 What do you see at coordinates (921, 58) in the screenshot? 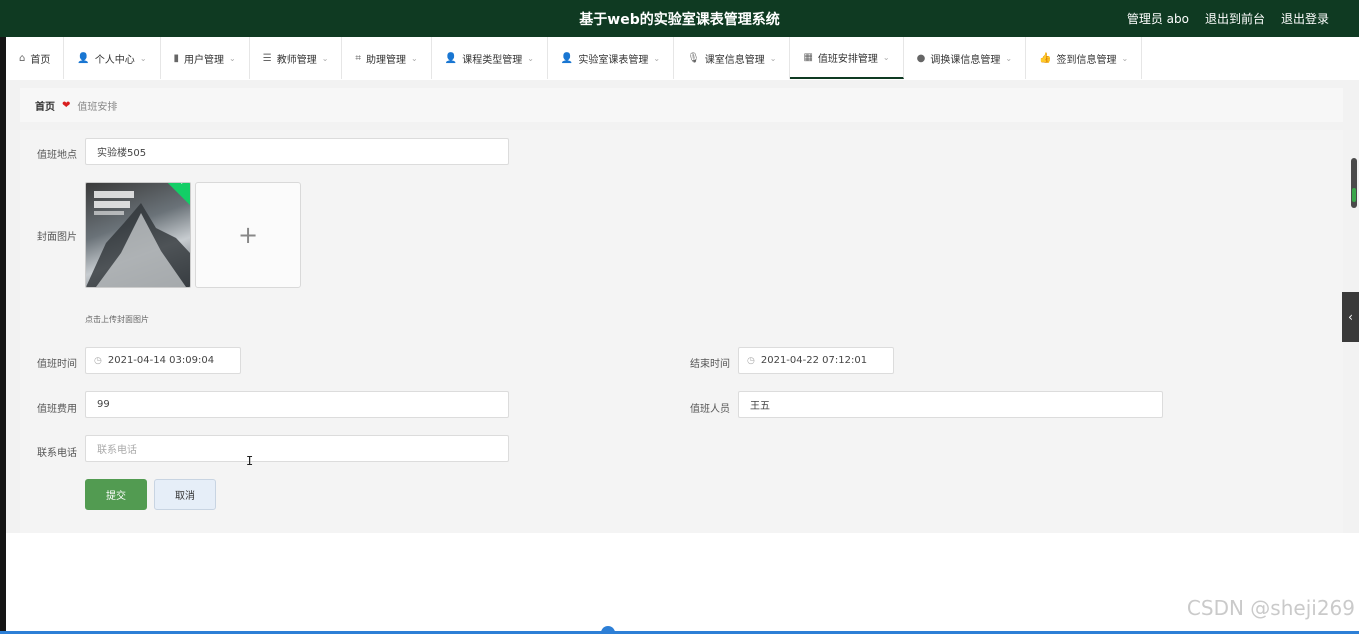
I see `location-pin-icon: ●` at bounding box center [921, 58].